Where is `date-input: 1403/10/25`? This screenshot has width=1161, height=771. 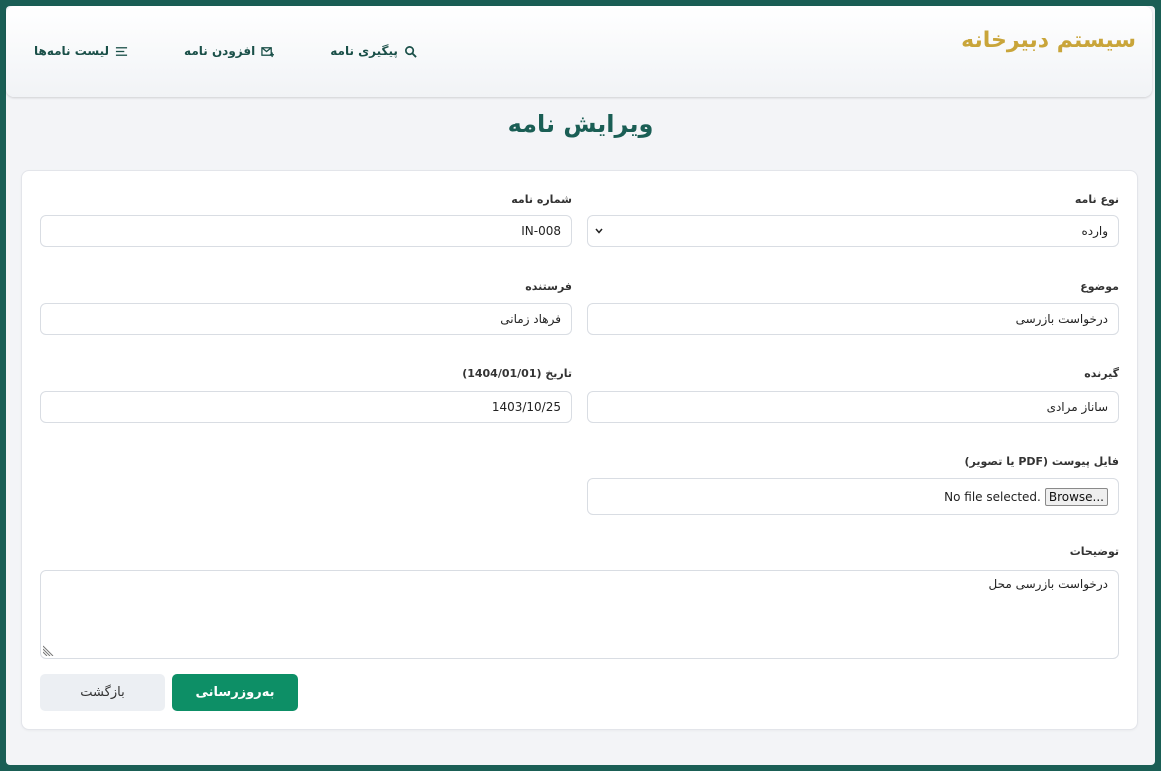 date-input: 1403/10/25 is located at coordinates (306, 407).